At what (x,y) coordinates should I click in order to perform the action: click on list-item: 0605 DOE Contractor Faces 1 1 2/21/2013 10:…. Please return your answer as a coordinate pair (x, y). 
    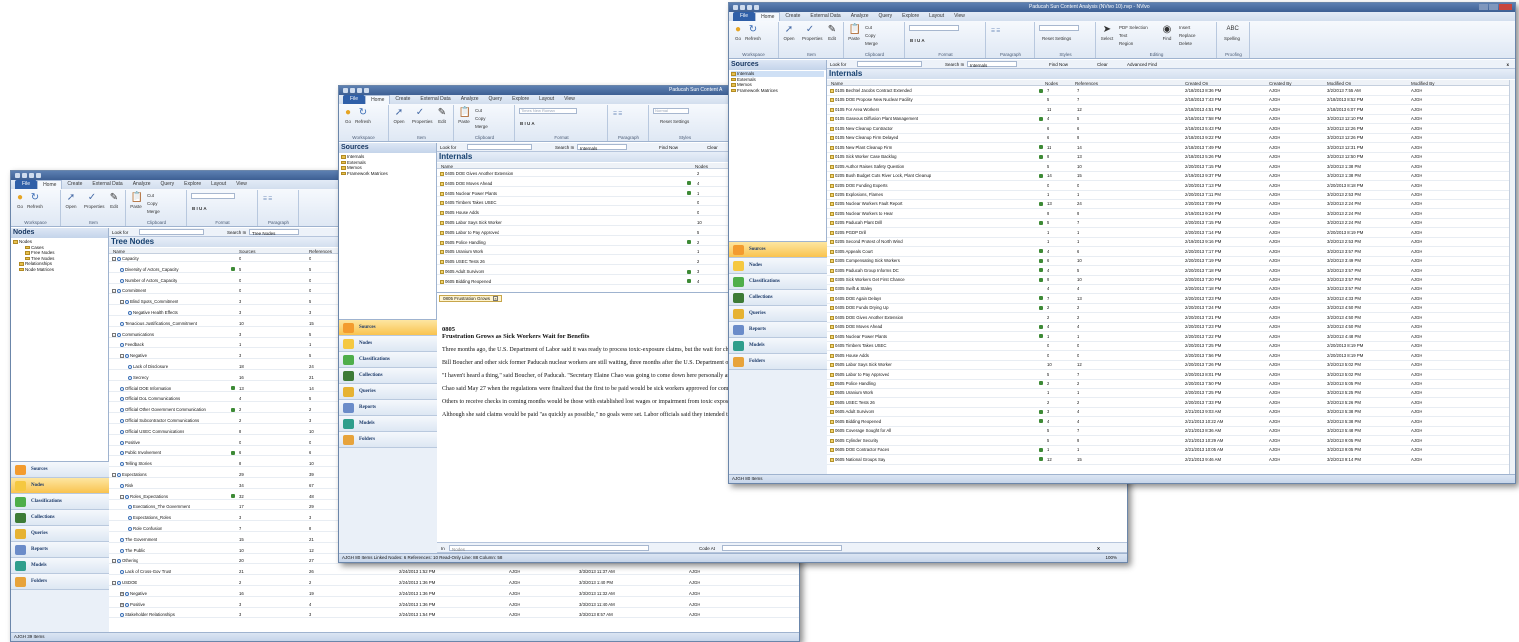
    Looking at the image, I should click on (1168, 451).